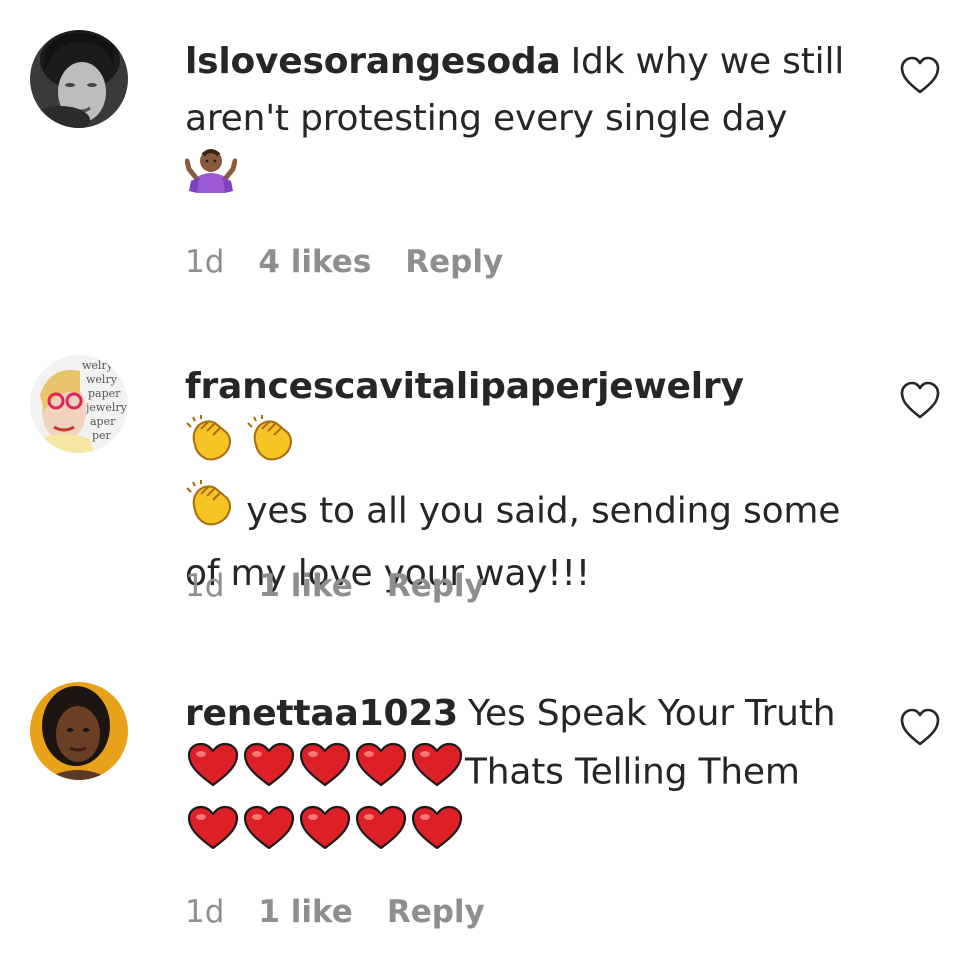 The width and height of the screenshot is (980, 957). Describe the element at coordinates (314, 262) in the screenshot. I see `likes-count: 4 likes` at that location.